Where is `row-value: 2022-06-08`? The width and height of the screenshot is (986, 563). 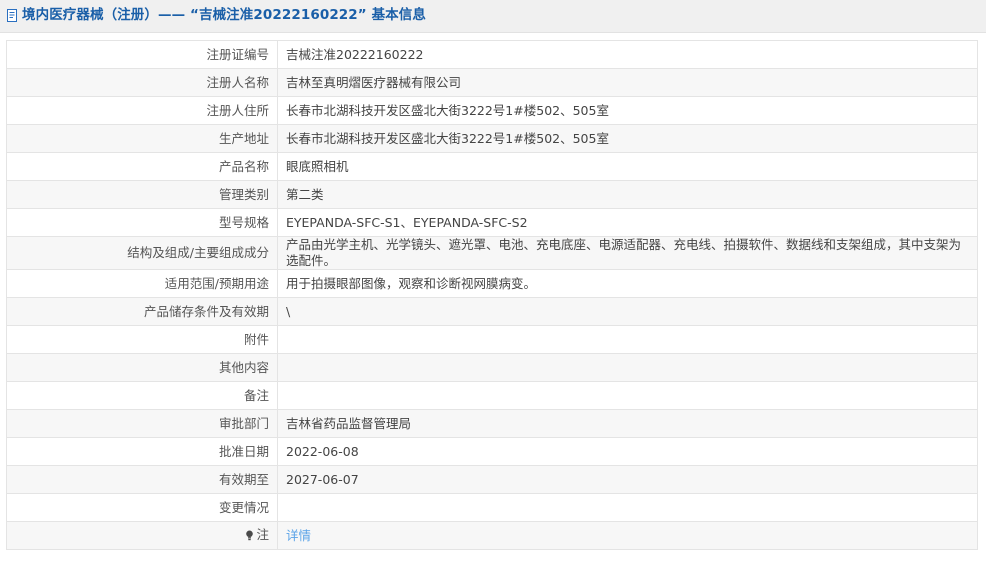
row-value: 2022-06-08 is located at coordinates (627, 451).